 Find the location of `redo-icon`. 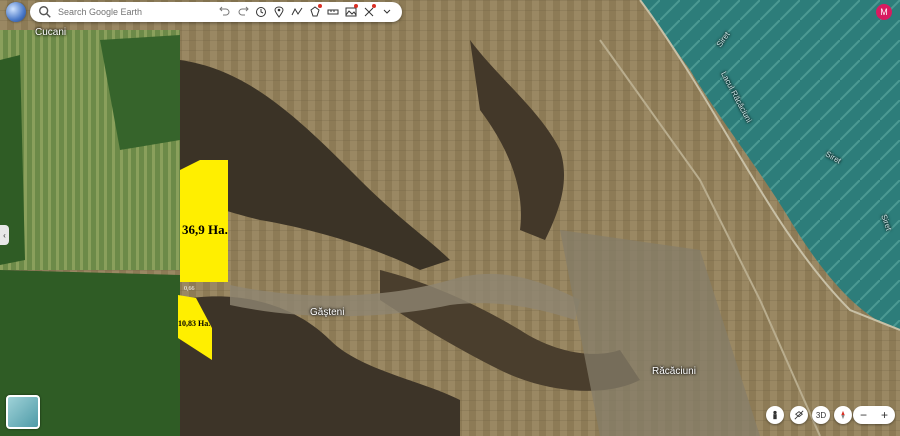

redo-icon is located at coordinates (243, 12).